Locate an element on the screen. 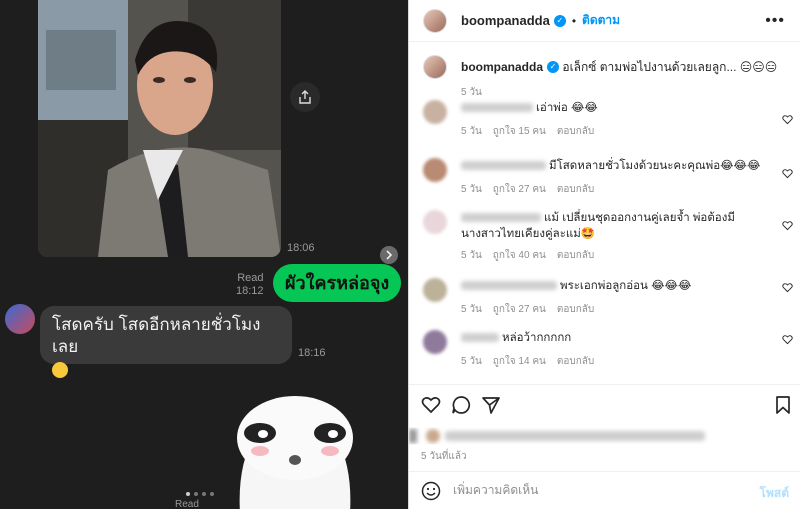 This screenshot has width=800, height=509. incoming-message-bubble: โสดครับ โสดอีกหลายชั่วโมงเลย is located at coordinates (166, 342).